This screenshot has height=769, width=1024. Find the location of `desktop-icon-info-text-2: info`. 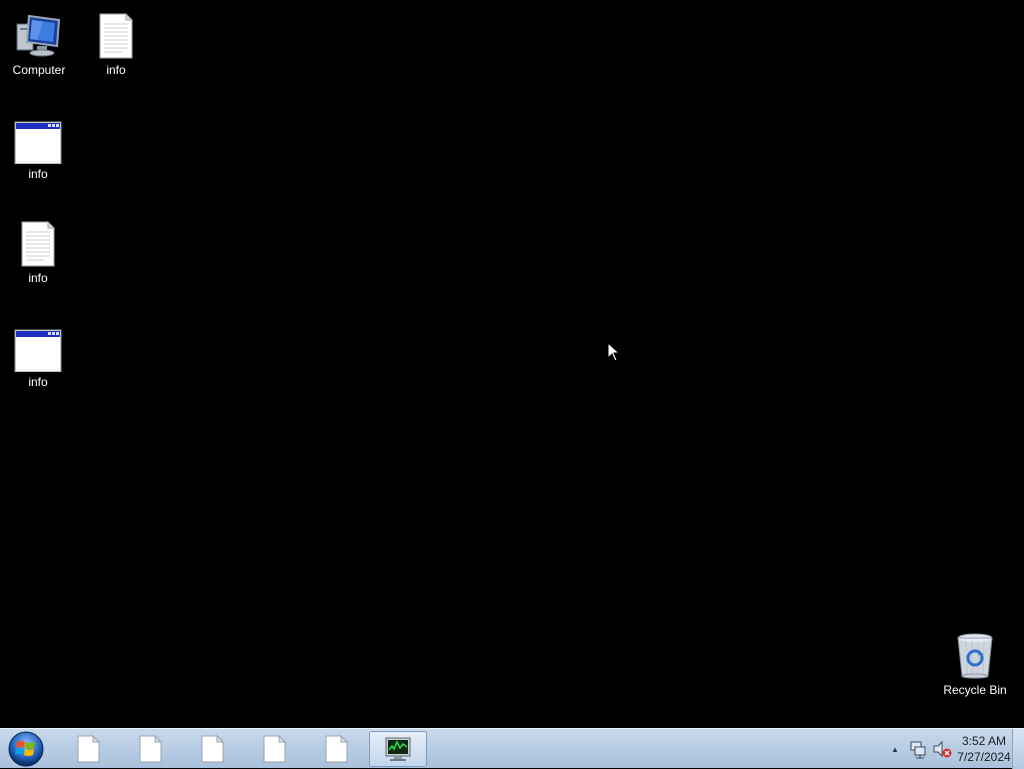

desktop-icon-info-text-2: info is located at coordinates (38, 260).